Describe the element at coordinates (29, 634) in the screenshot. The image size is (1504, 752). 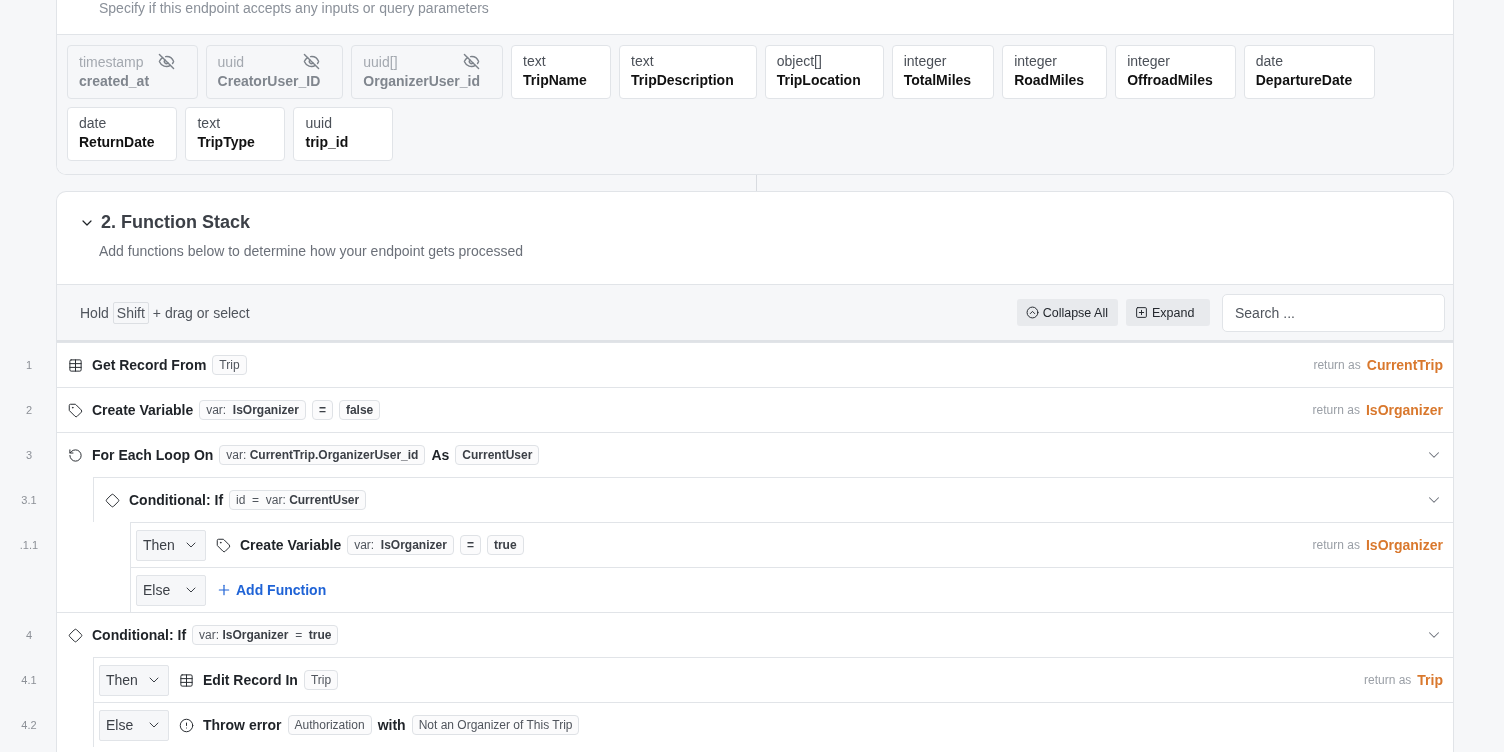
I see `line-number: 4` at that location.